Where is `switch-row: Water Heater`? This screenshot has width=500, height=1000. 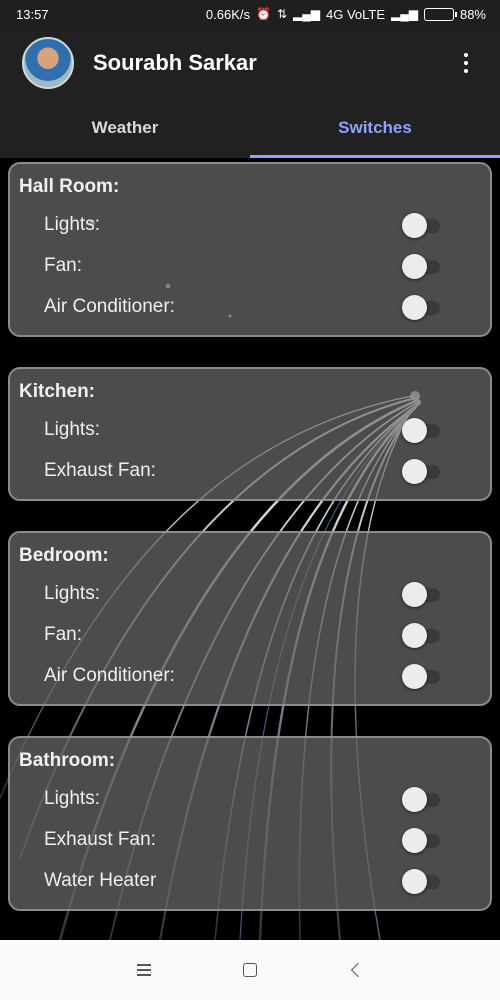
switch-row: Water Heater is located at coordinates (250, 880).